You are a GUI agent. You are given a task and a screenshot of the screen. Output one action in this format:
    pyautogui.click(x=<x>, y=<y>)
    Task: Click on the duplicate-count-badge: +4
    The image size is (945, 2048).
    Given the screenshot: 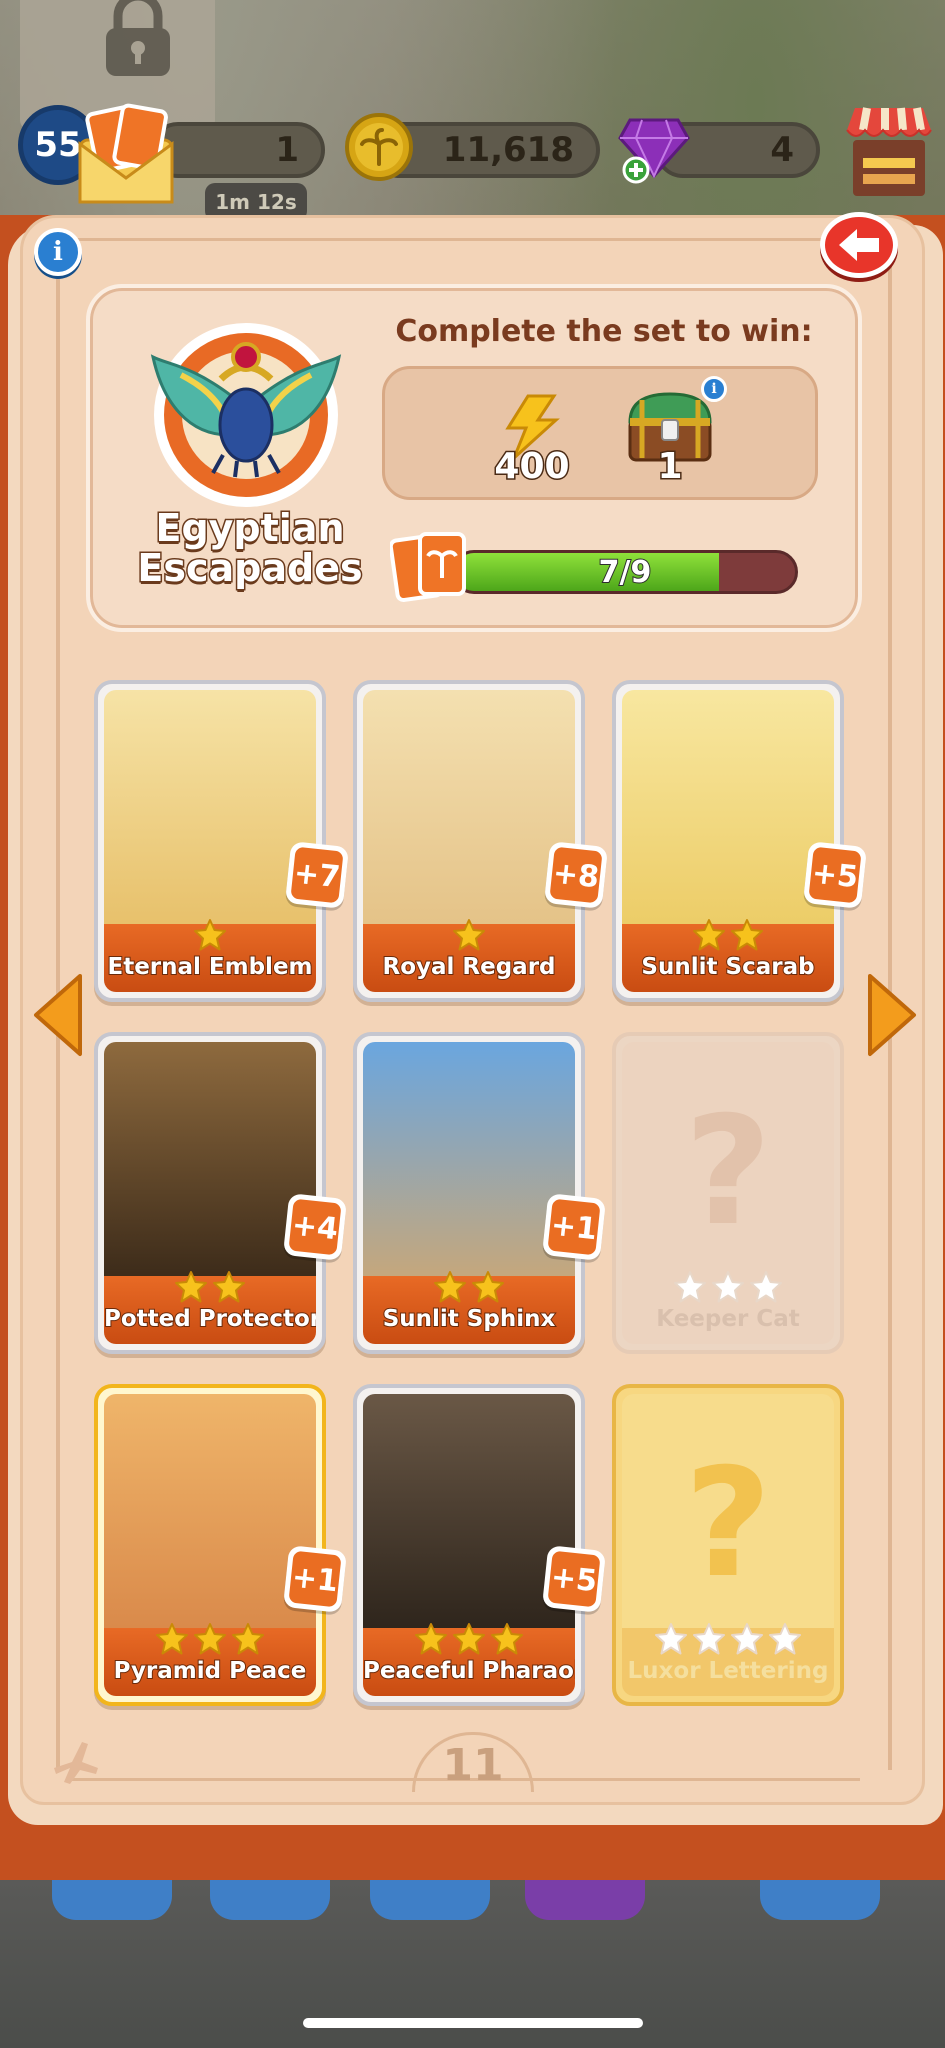 What is the action you would take?
    pyautogui.click(x=315, y=1227)
    